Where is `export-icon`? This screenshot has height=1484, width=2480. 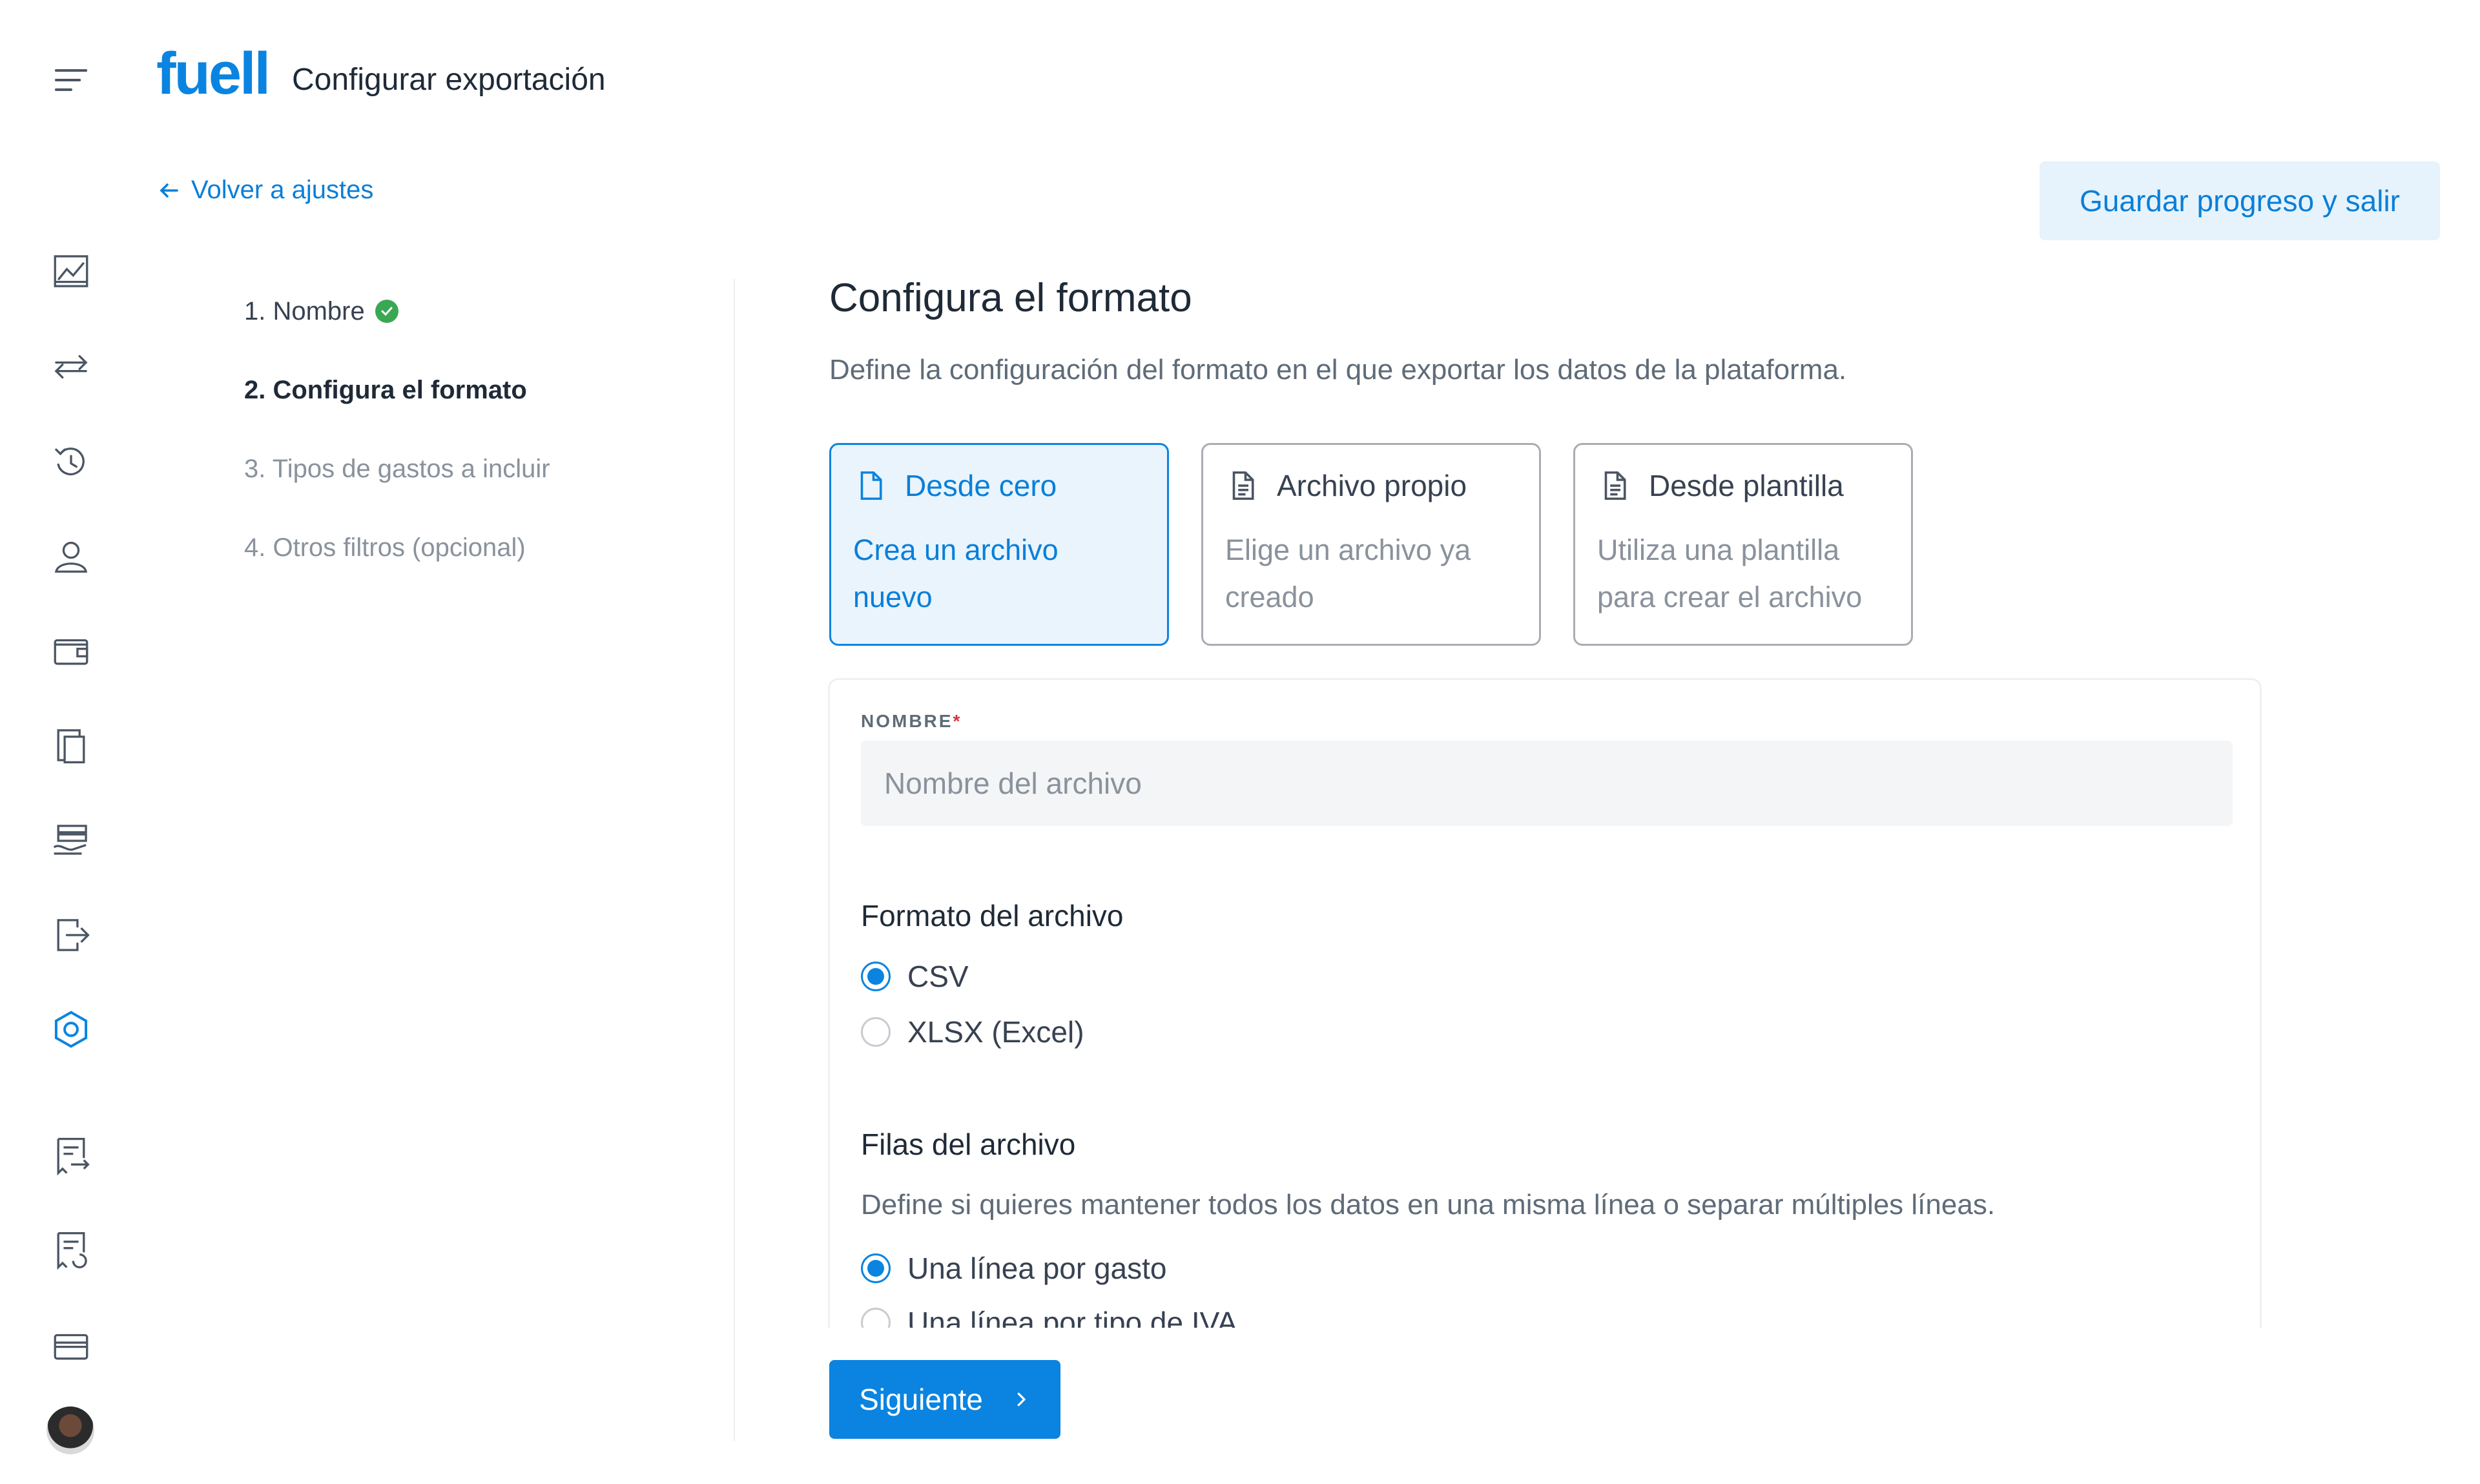 export-icon is located at coordinates (71, 935).